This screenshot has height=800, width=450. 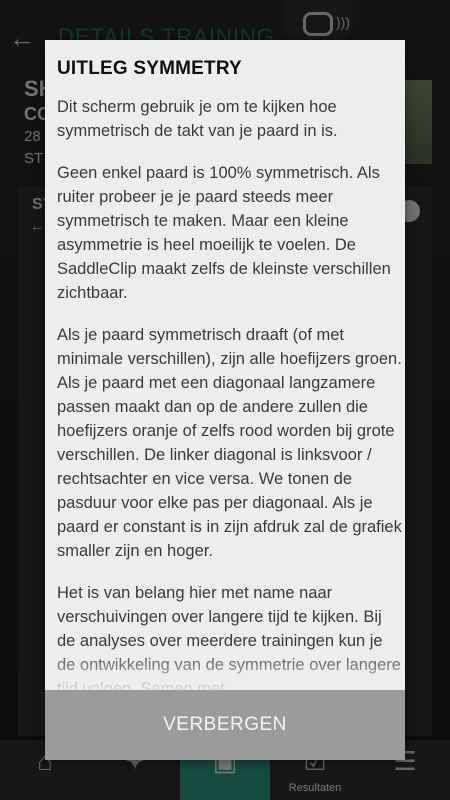 What do you see at coordinates (225, 670) in the screenshot?
I see `scroll-fade` at bounding box center [225, 670].